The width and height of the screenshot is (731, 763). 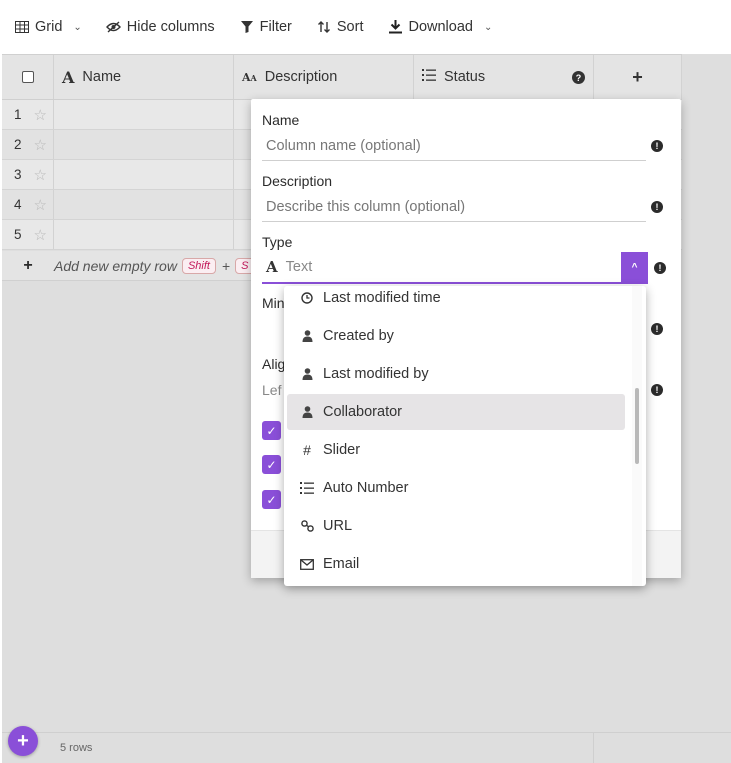 I want to click on row-number: 3, so click(x=18, y=174).